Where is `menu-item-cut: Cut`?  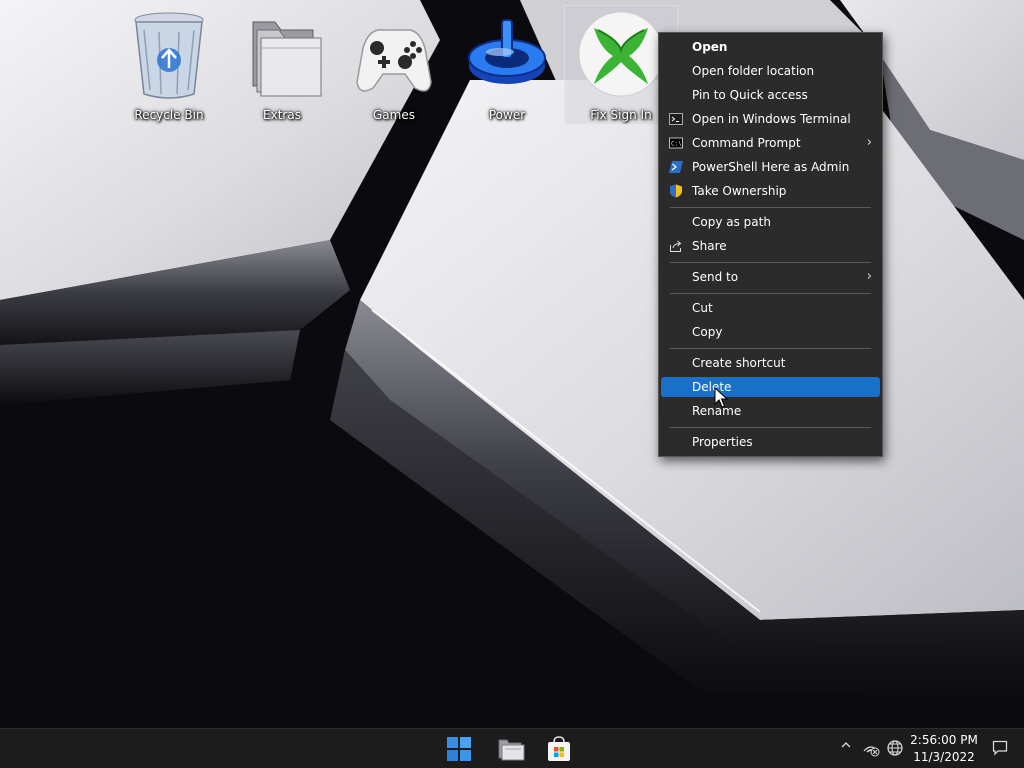
menu-item-cut: Cut is located at coordinates (770, 308).